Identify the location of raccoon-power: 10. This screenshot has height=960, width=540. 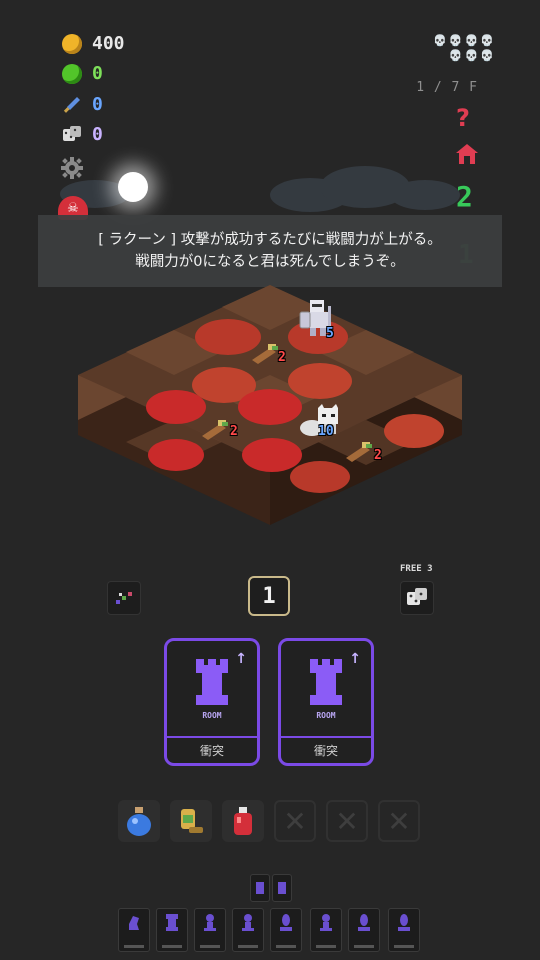
(326, 431).